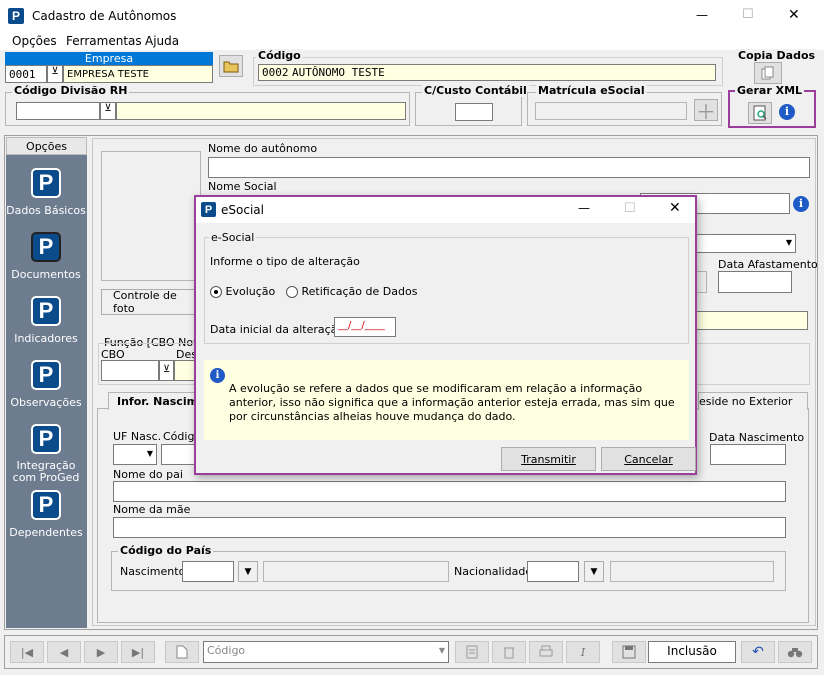  I want to click on cbo-lookup-icon: ⊻, so click(166, 370).